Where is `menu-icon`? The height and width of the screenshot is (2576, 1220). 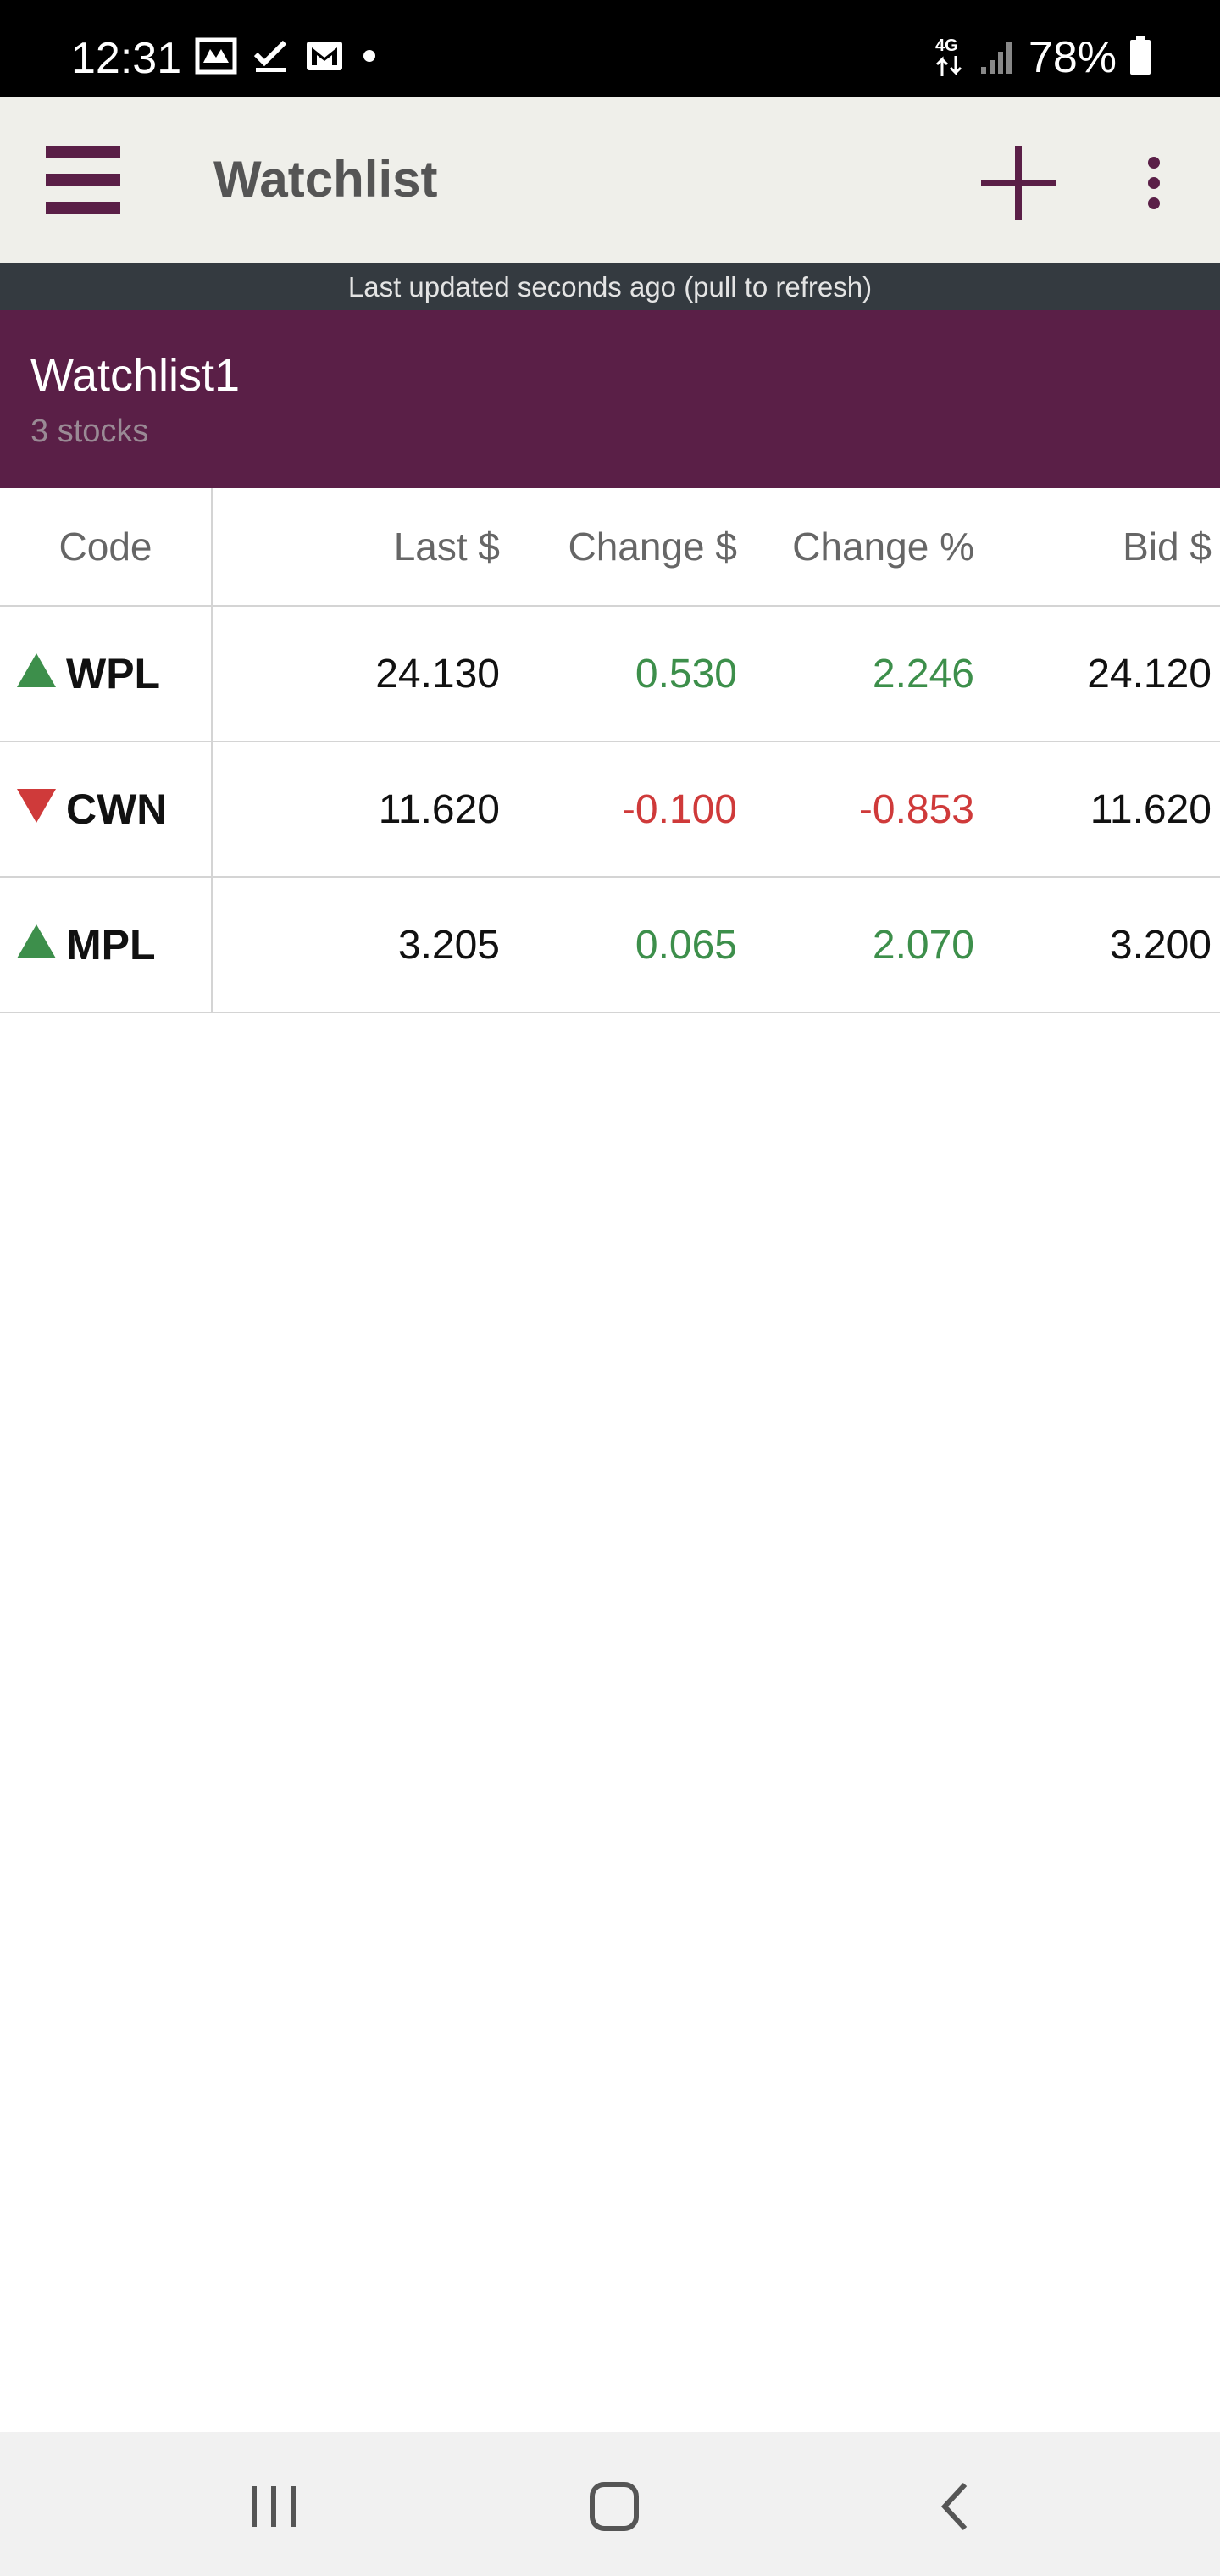 menu-icon is located at coordinates (83, 180).